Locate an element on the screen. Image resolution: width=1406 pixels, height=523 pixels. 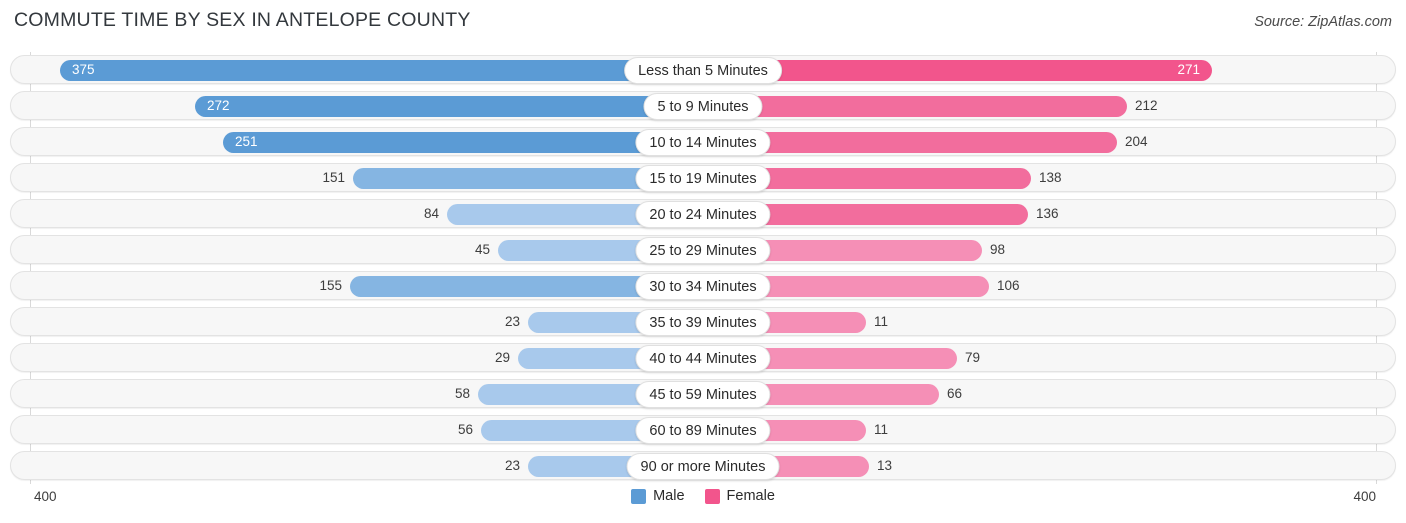
bar-value-female: 271 is located at coordinates (1188, 69).